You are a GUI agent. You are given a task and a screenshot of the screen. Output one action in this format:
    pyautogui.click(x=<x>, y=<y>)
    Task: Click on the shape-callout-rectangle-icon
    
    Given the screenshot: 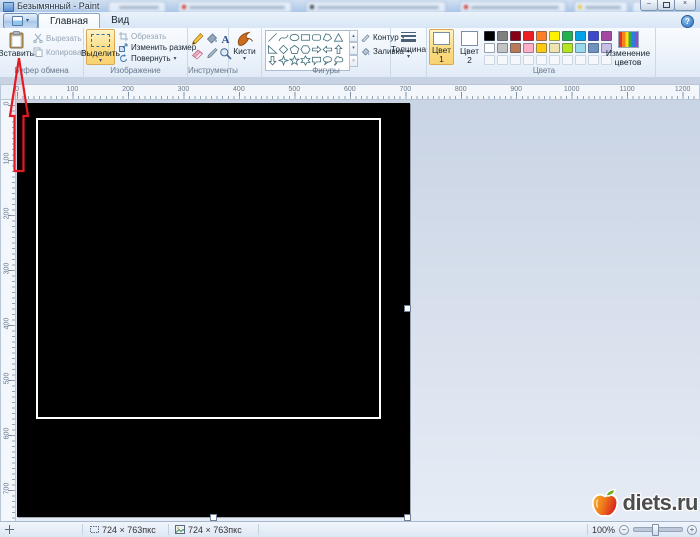 What is the action you would take?
    pyautogui.click(x=316, y=62)
    